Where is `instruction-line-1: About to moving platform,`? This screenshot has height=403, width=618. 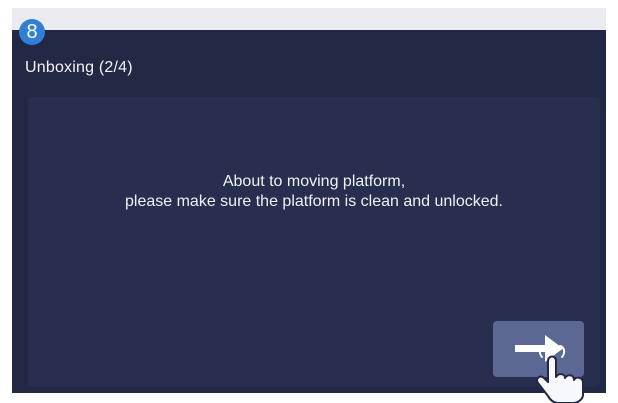
instruction-line-1: About to moving platform, is located at coordinates (314, 181).